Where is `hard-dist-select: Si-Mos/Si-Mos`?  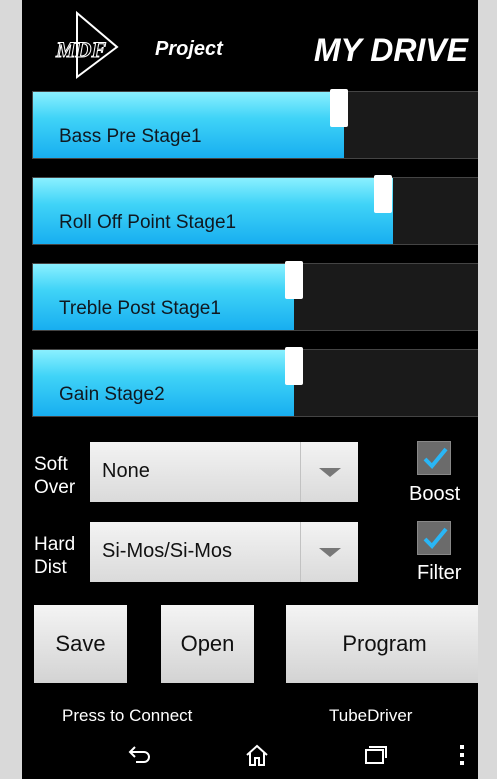
hard-dist-select: Si-Mos/Si-Mos is located at coordinates (224, 552).